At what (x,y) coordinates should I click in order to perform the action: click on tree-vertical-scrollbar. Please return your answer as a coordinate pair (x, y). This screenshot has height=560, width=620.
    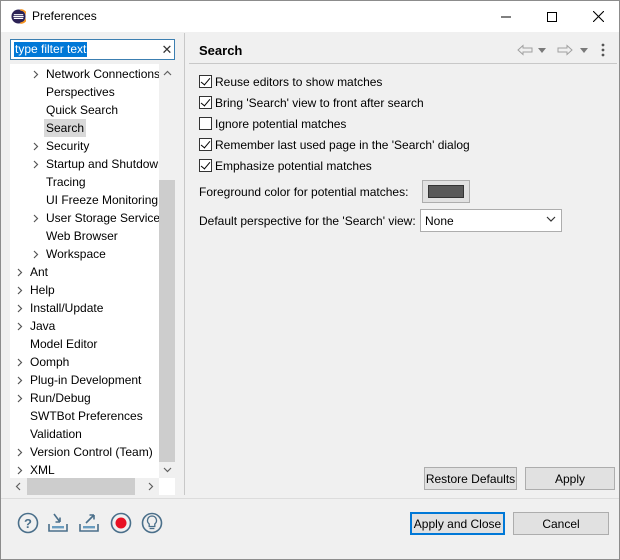
    Looking at the image, I should click on (167, 271).